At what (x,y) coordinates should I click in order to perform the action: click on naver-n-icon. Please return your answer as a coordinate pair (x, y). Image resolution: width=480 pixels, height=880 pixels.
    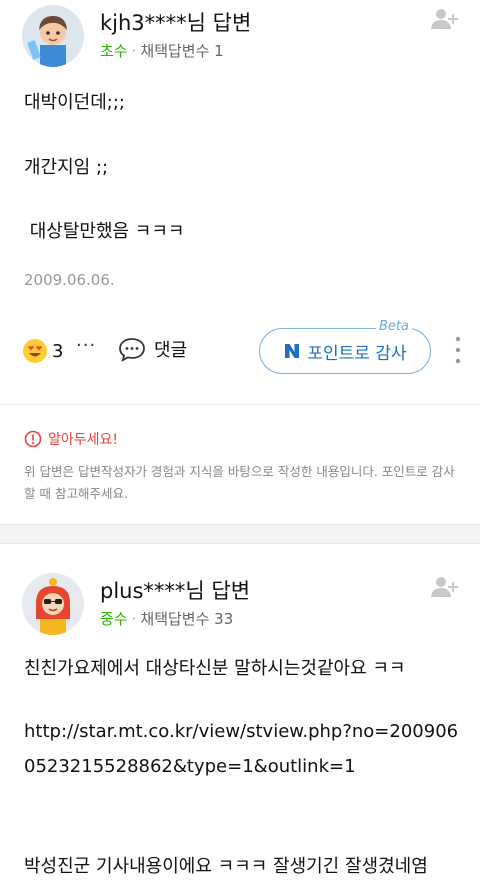
    Looking at the image, I should click on (292, 351).